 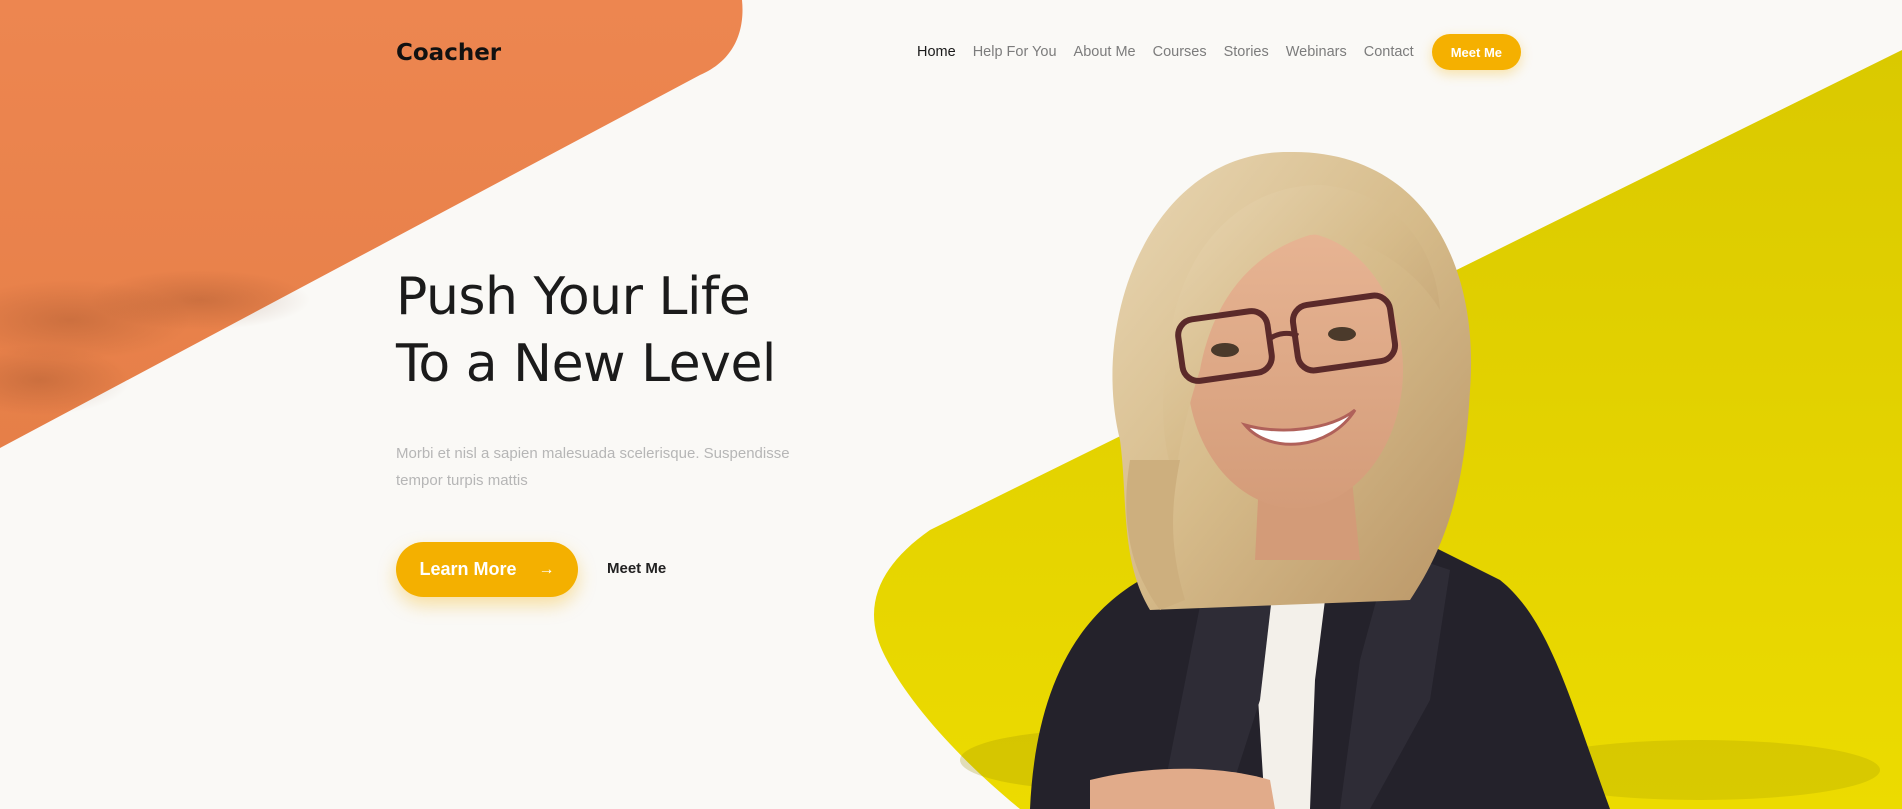 I want to click on nav-link-about-me: About Me, so click(x=1105, y=52).